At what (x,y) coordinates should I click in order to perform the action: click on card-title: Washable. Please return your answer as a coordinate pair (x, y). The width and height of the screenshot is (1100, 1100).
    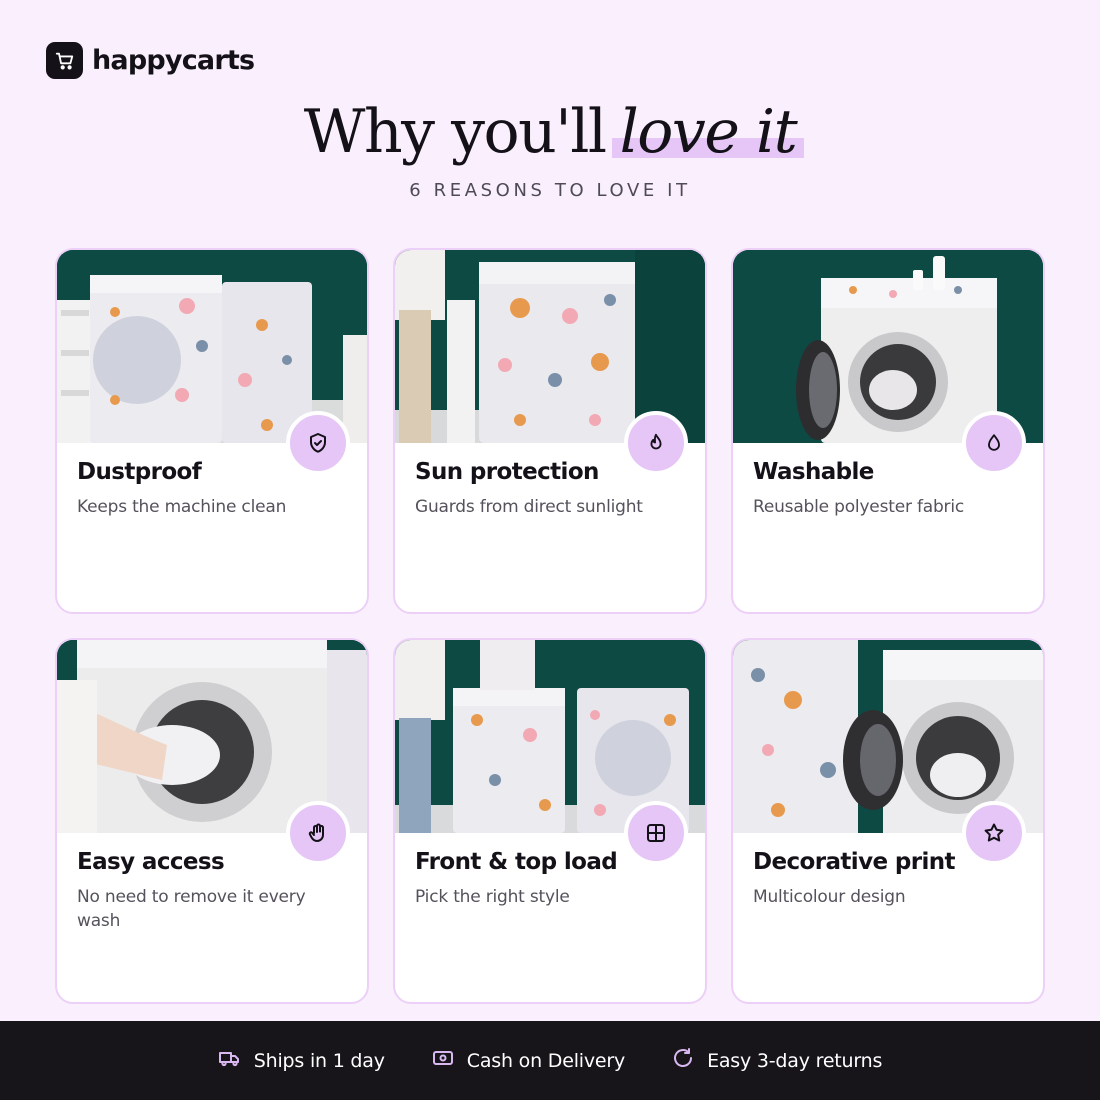
    Looking at the image, I should click on (813, 472).